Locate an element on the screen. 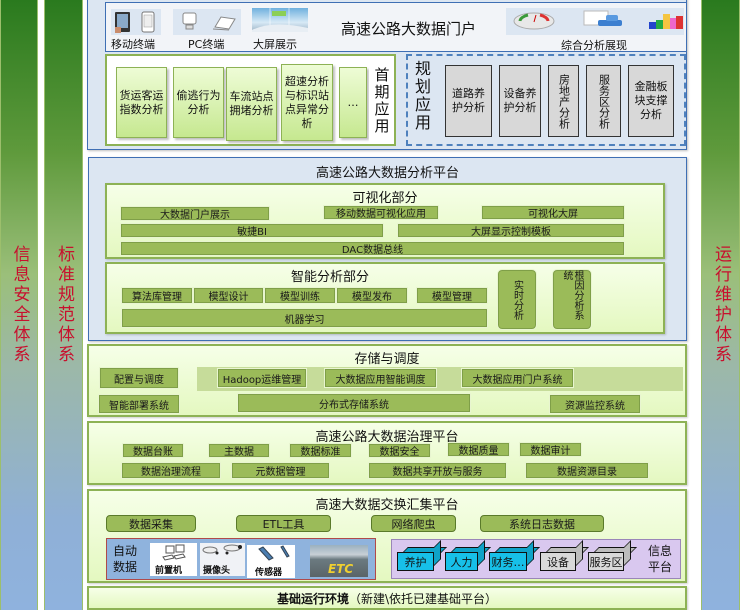 The image size is (740, 610). model-item: 算法库管理 is located at coordinates (157, 295).